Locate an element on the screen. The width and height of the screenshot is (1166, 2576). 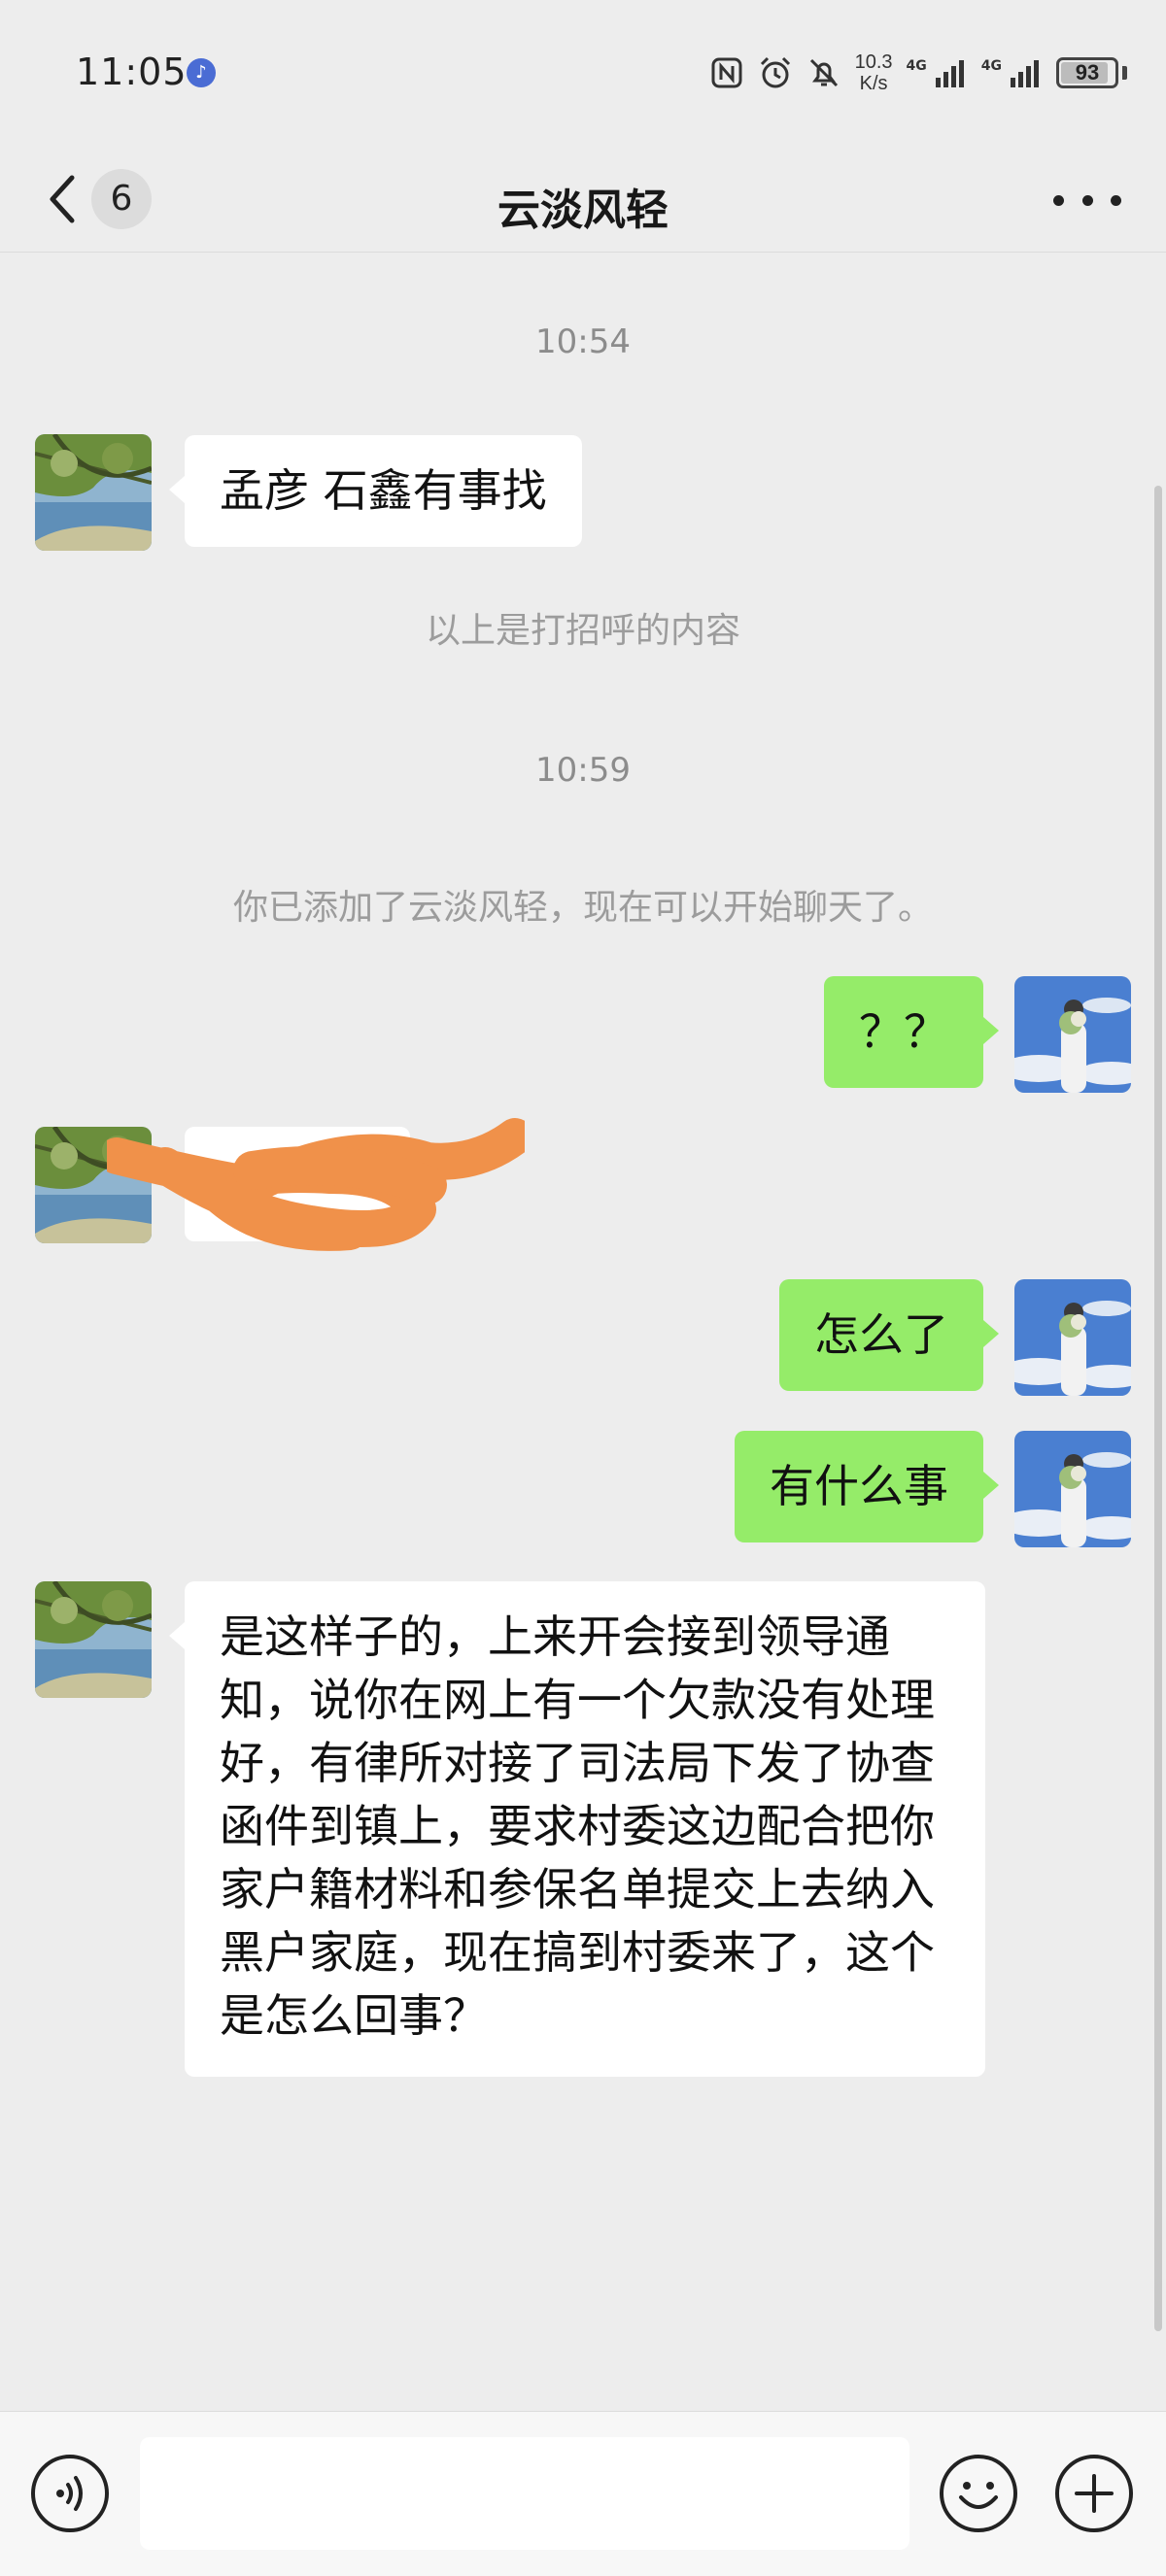
friend-added-note: 你已添加了云淡风轻，现在可以开始聊天了。 is located at coordinates (582, 908).